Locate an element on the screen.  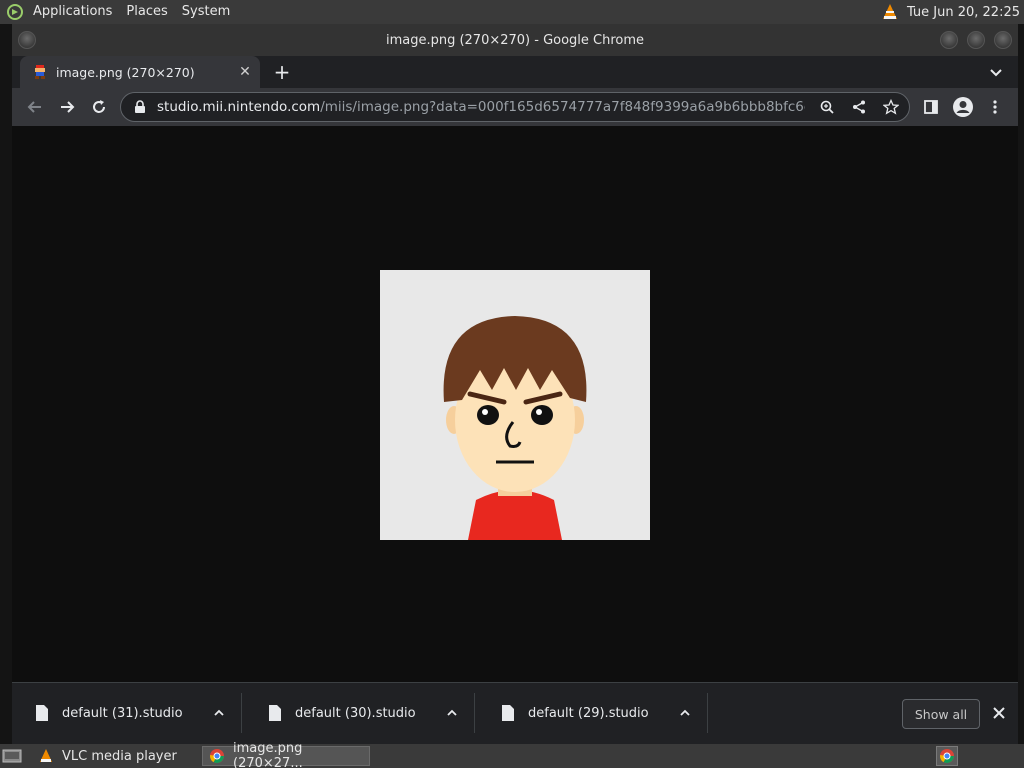
download-filename: default (30).studio is located at coordinates (355, 713).